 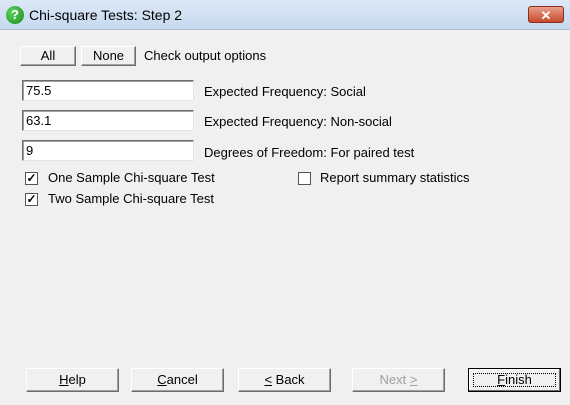 What do you see at coordinates (298, 121) in the screenshot?
I see `expected-frequency-nonsocial-label: Expected Frequency: Non-social` at bounding box center [298, 121].